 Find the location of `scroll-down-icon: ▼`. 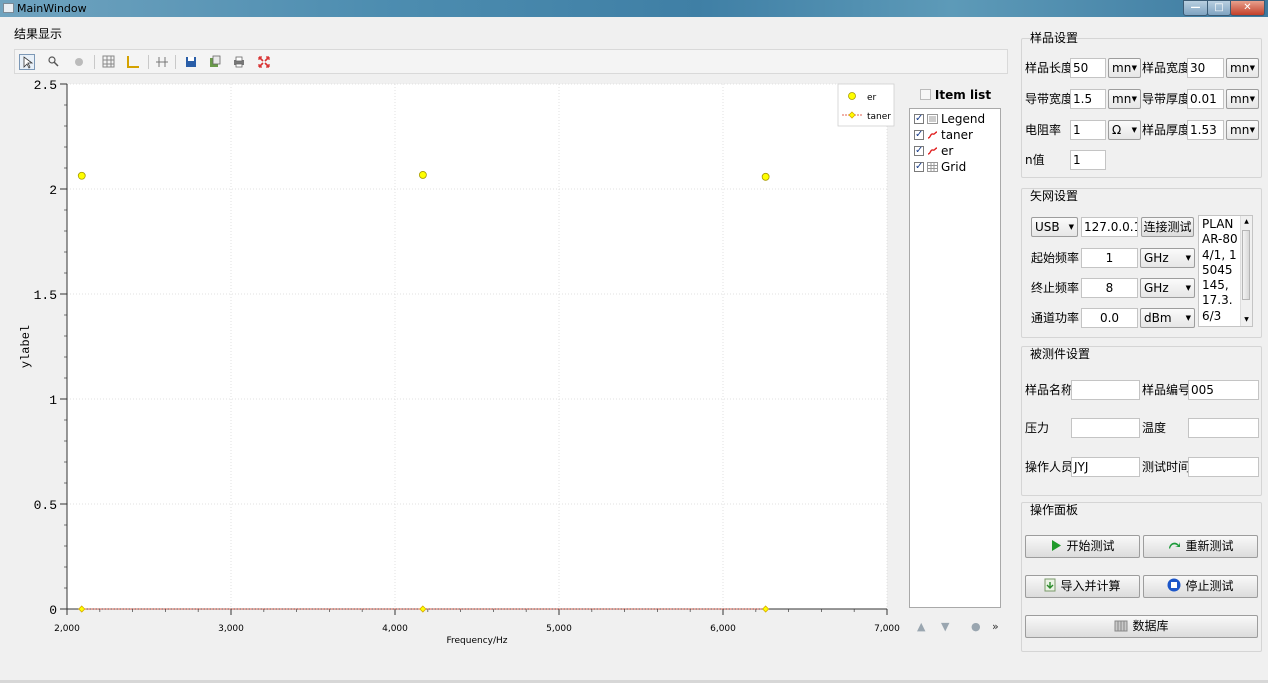

scroll-down-icon: ▼ is located at coordinates (1246, 320).